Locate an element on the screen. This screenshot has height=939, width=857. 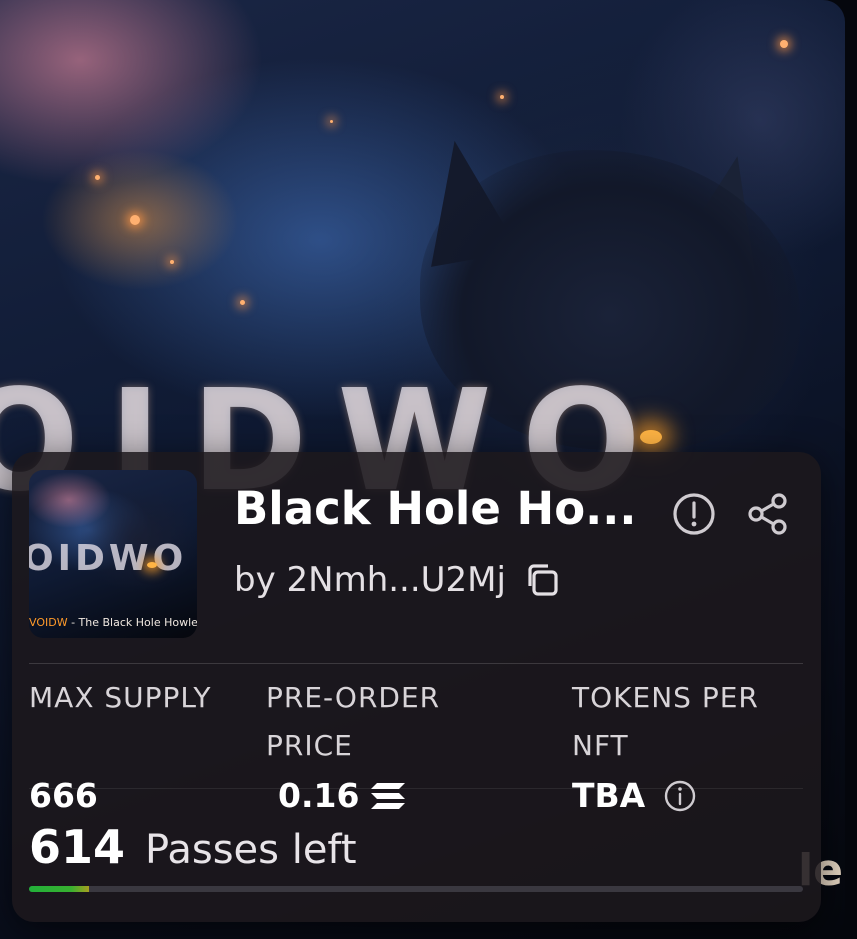
pre-order-price-value: 0.16 is located at coordinates (342, 795).